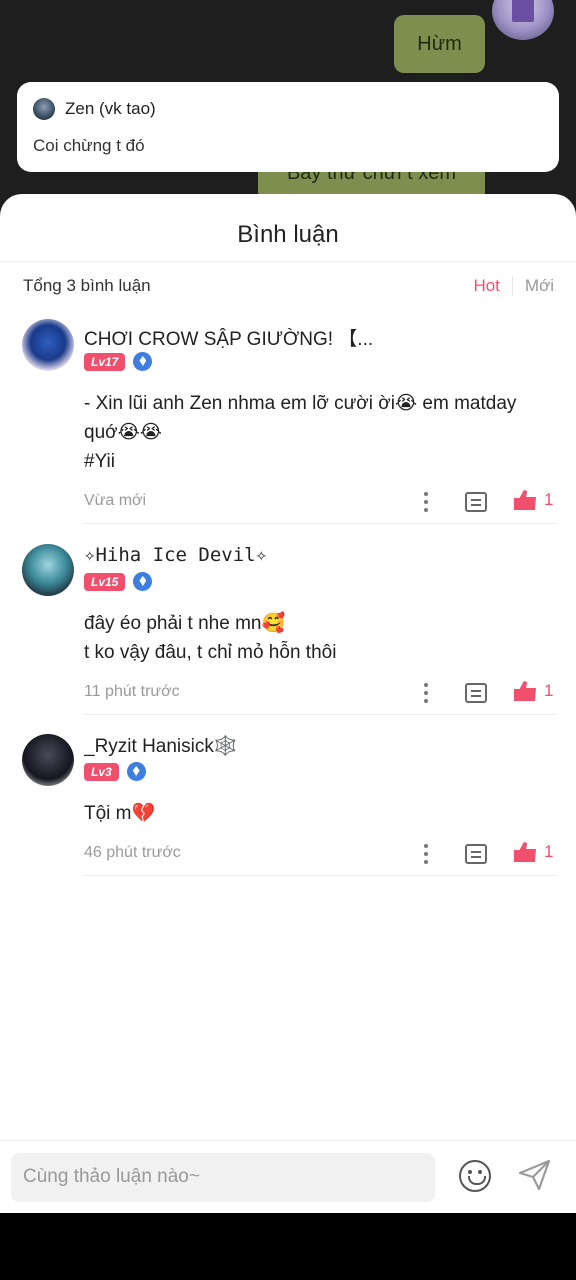 Image resolution: width=576 pixels, height=1280 pixels. What do you see at coordinates (533, 286) in the screenshot?
I see `sort-new-tab: Mới` at bounding box center [533, 286].